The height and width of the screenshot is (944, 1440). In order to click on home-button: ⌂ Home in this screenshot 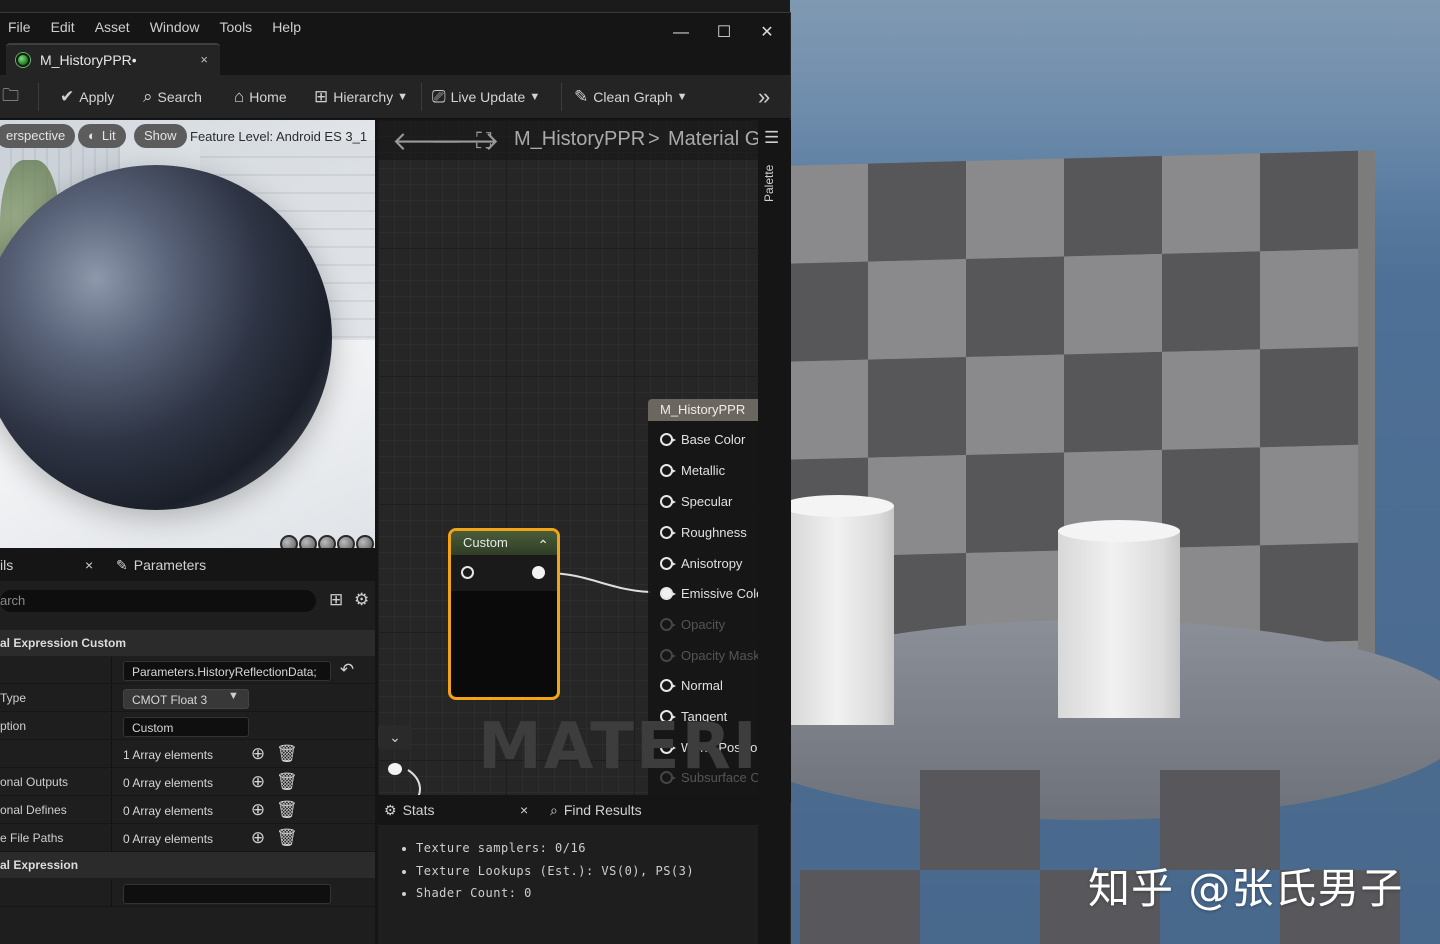, I will do `click(260, 97)`.